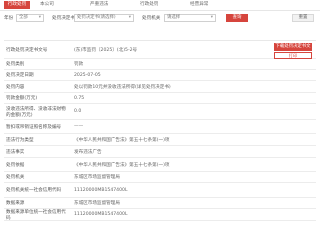 The width and height of the screenshot is (320, 240). I want to click on table-row: 没收违法所得、没收非法财物的金额(万元) 0.0, so click(160, 112).